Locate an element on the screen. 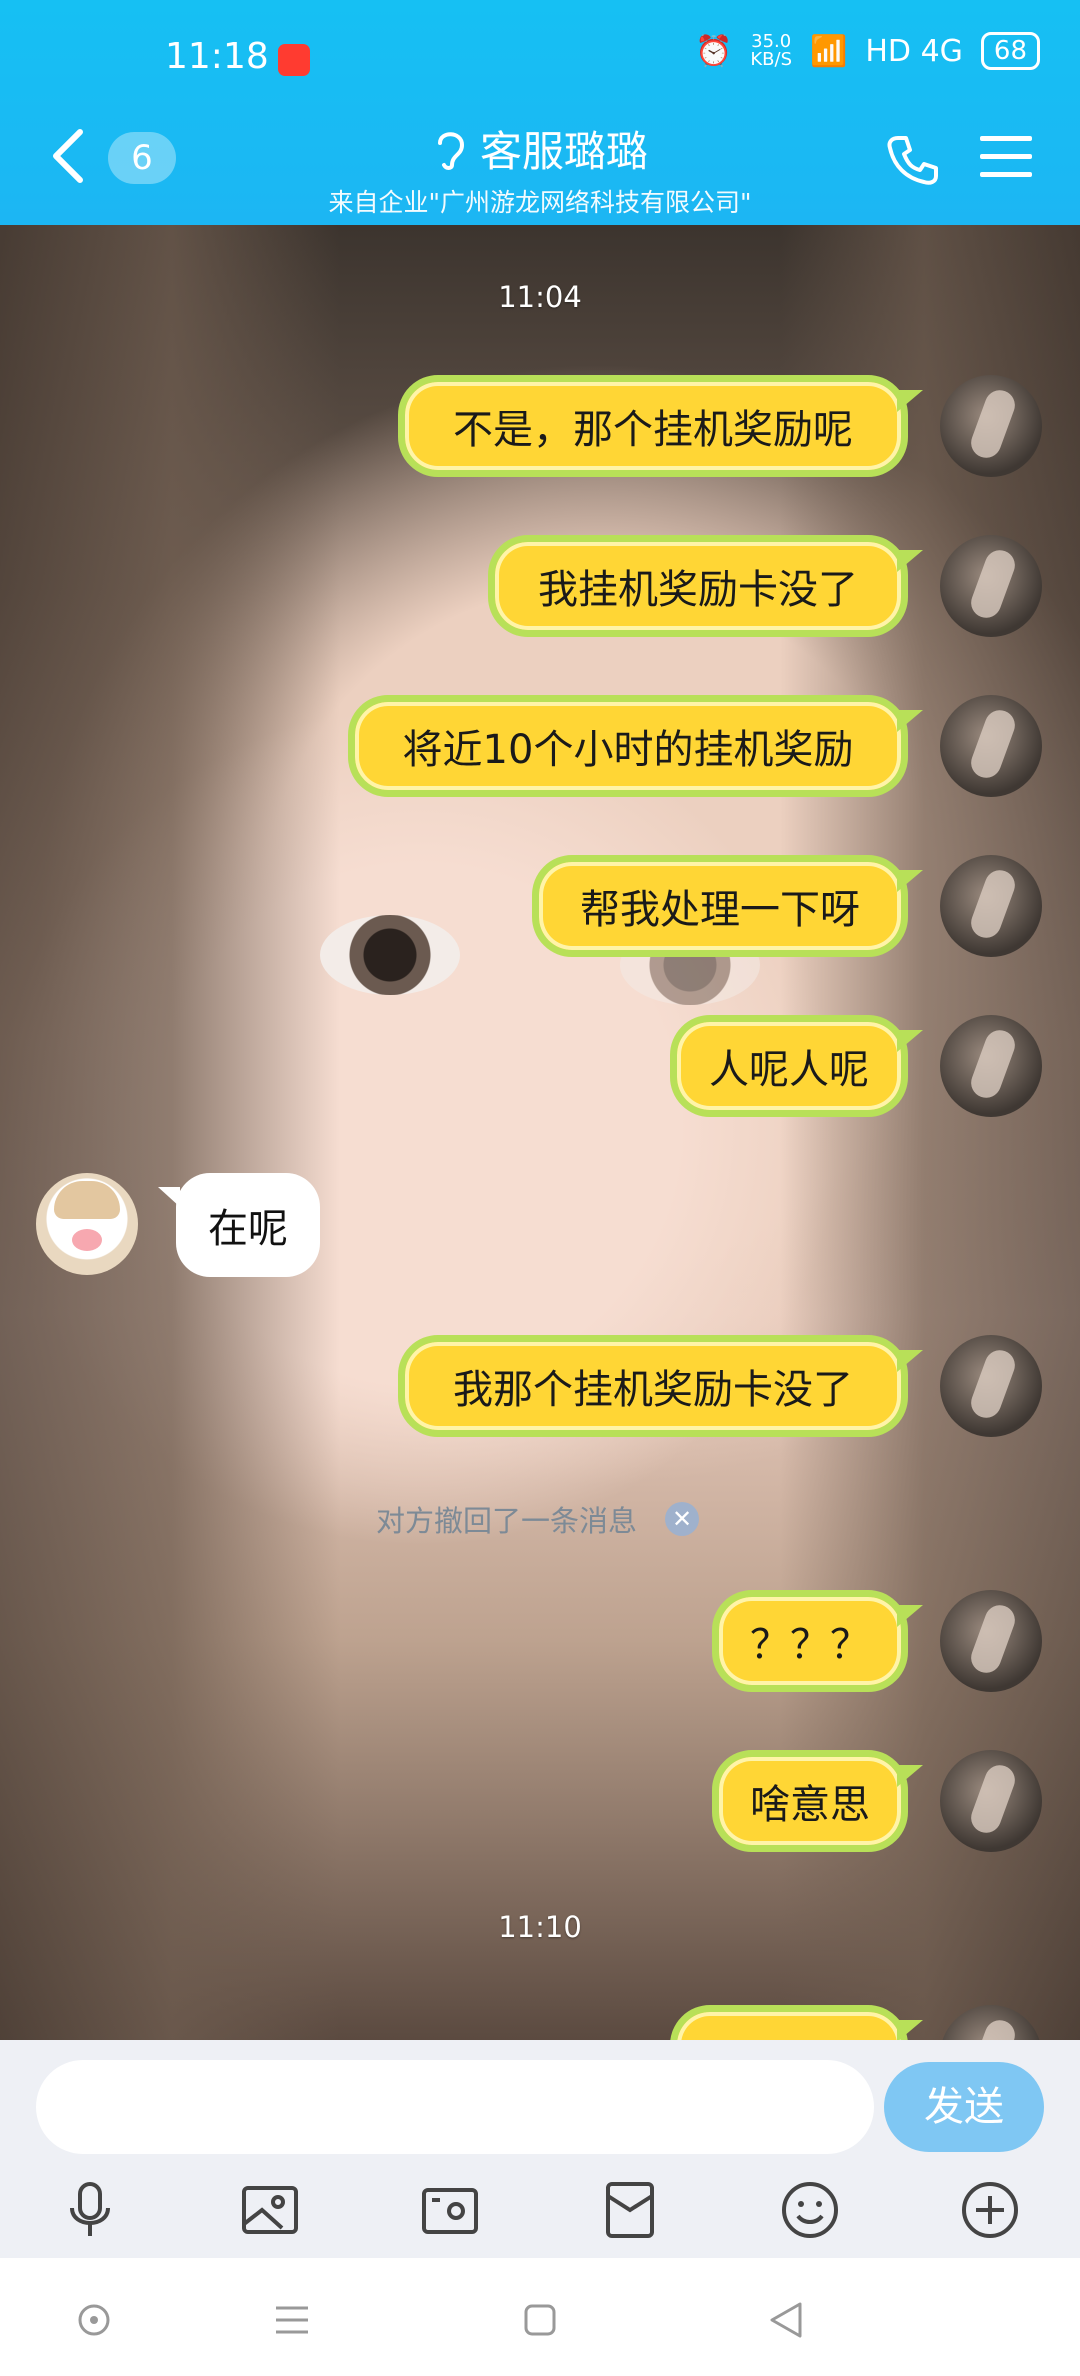  phone-icon is located at coordinates (912, 160).